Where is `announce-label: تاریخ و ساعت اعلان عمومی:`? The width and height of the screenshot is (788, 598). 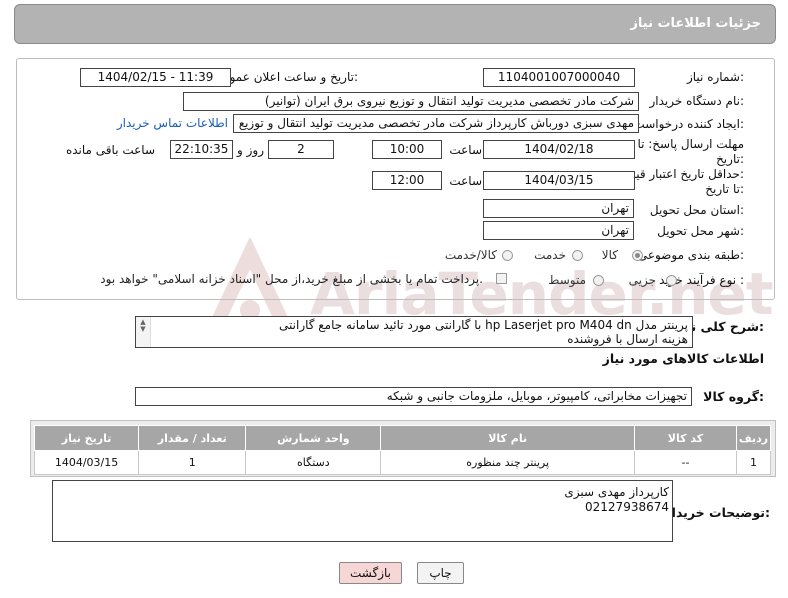
announce-label: تاریخ و ساعت اعلان عمومی: is located at coordinates (285, 77).